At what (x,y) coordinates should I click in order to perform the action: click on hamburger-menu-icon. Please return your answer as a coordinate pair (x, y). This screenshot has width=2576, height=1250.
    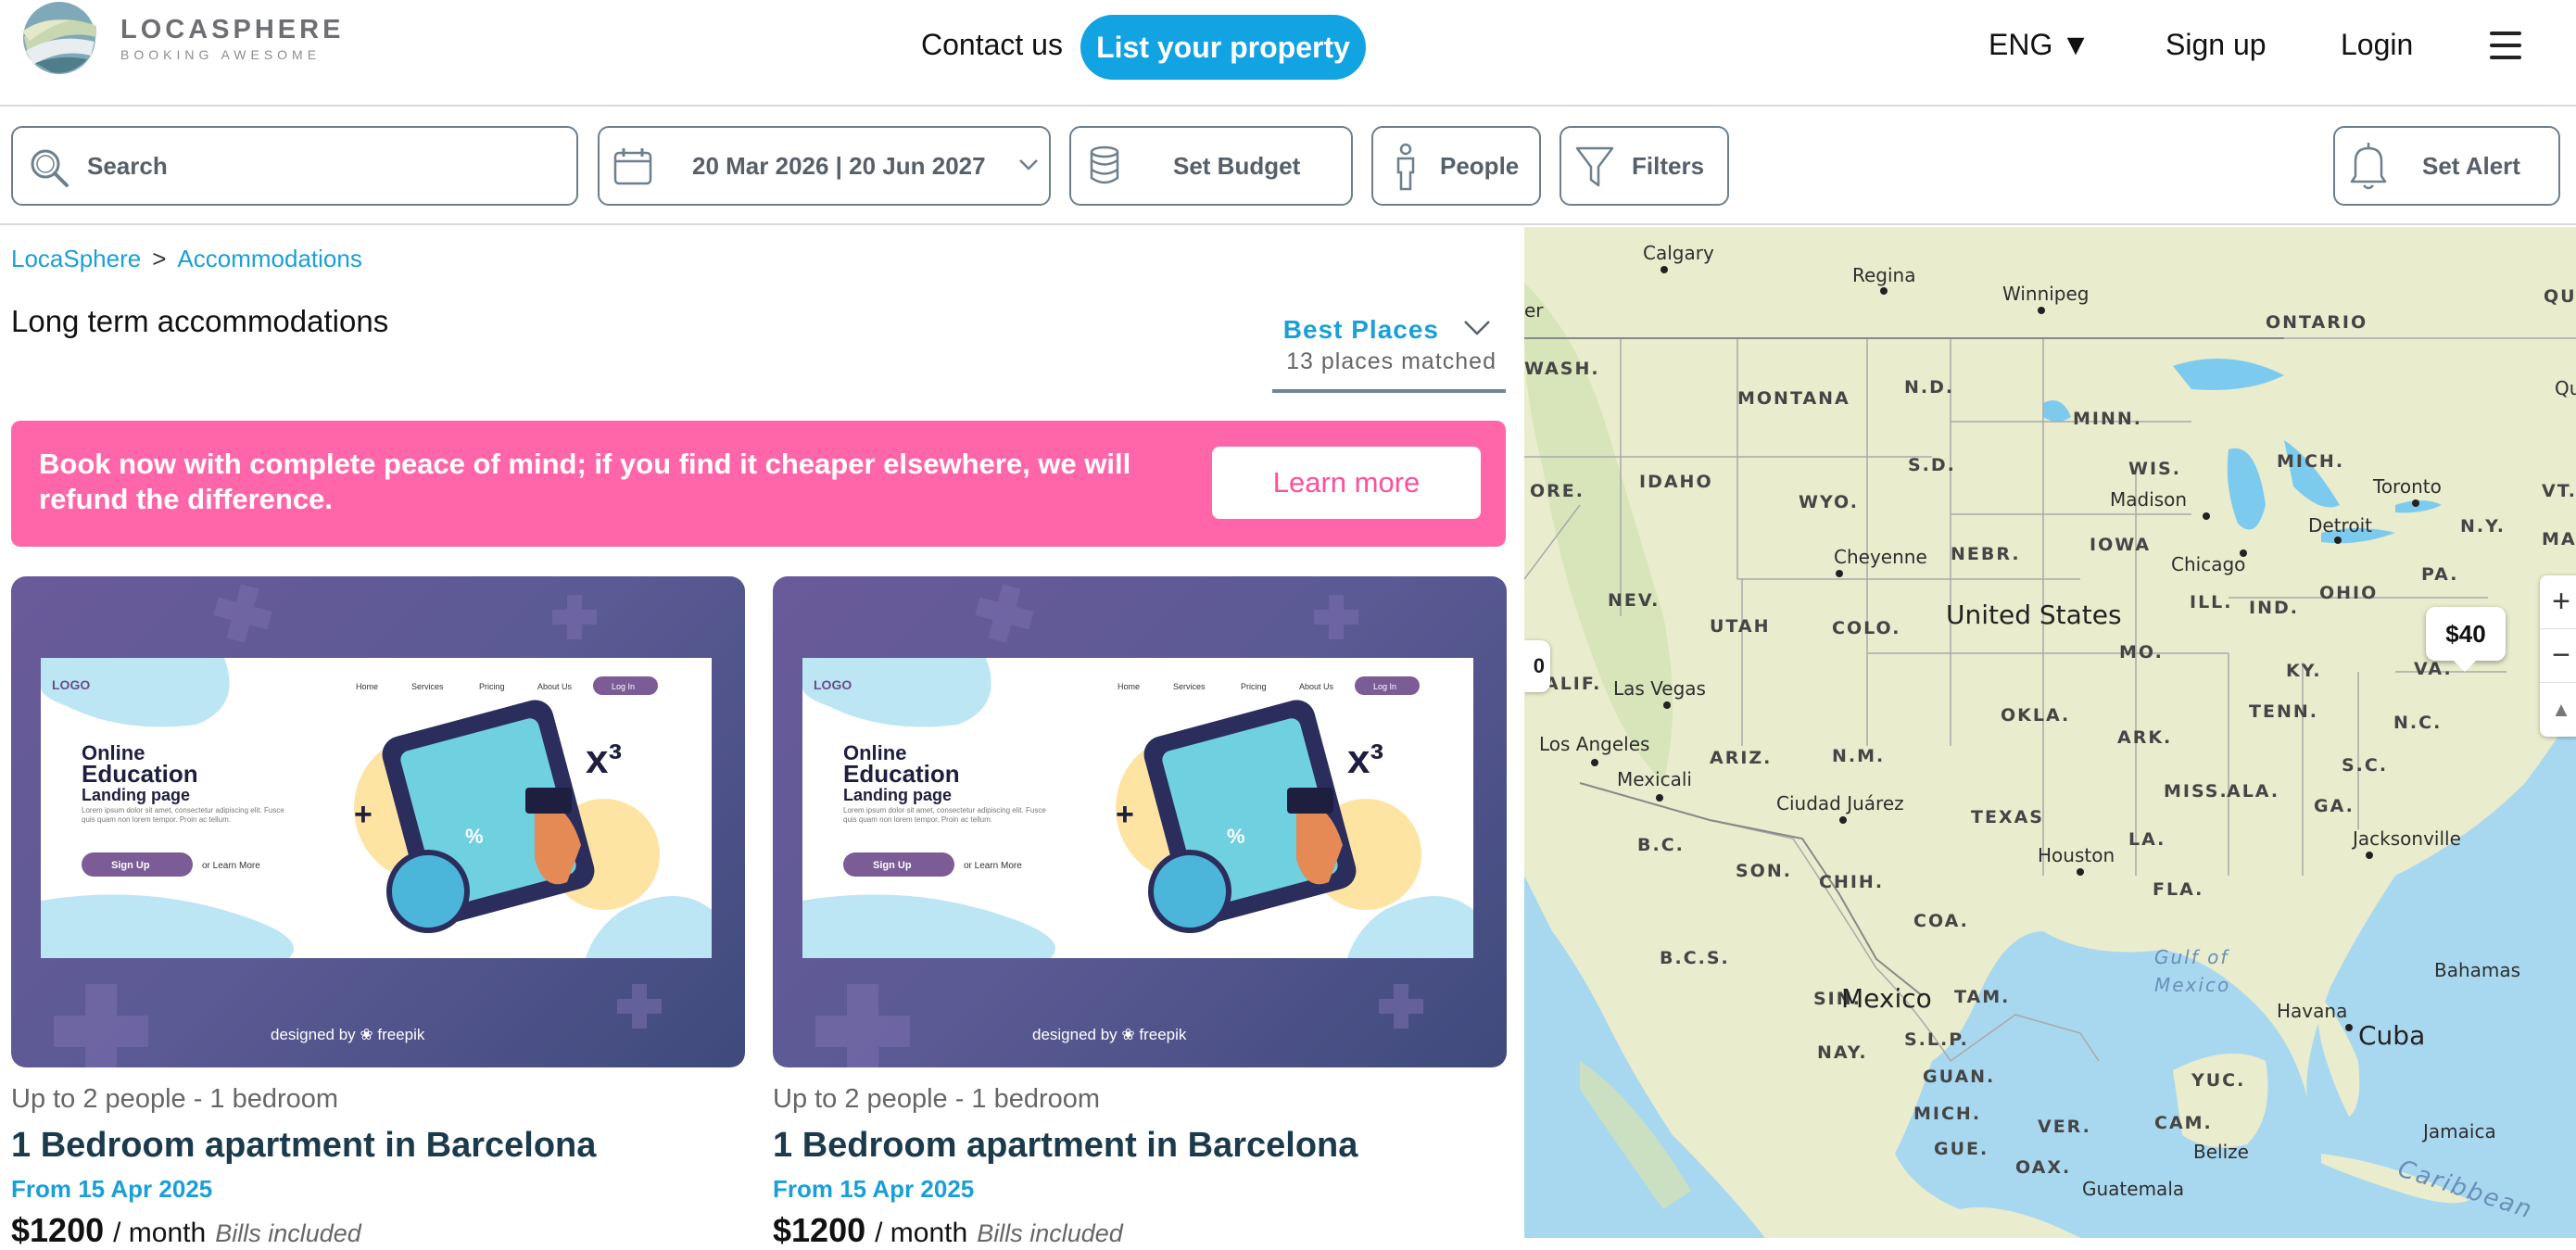
    Looking at the image, I should click on (2505, 45).